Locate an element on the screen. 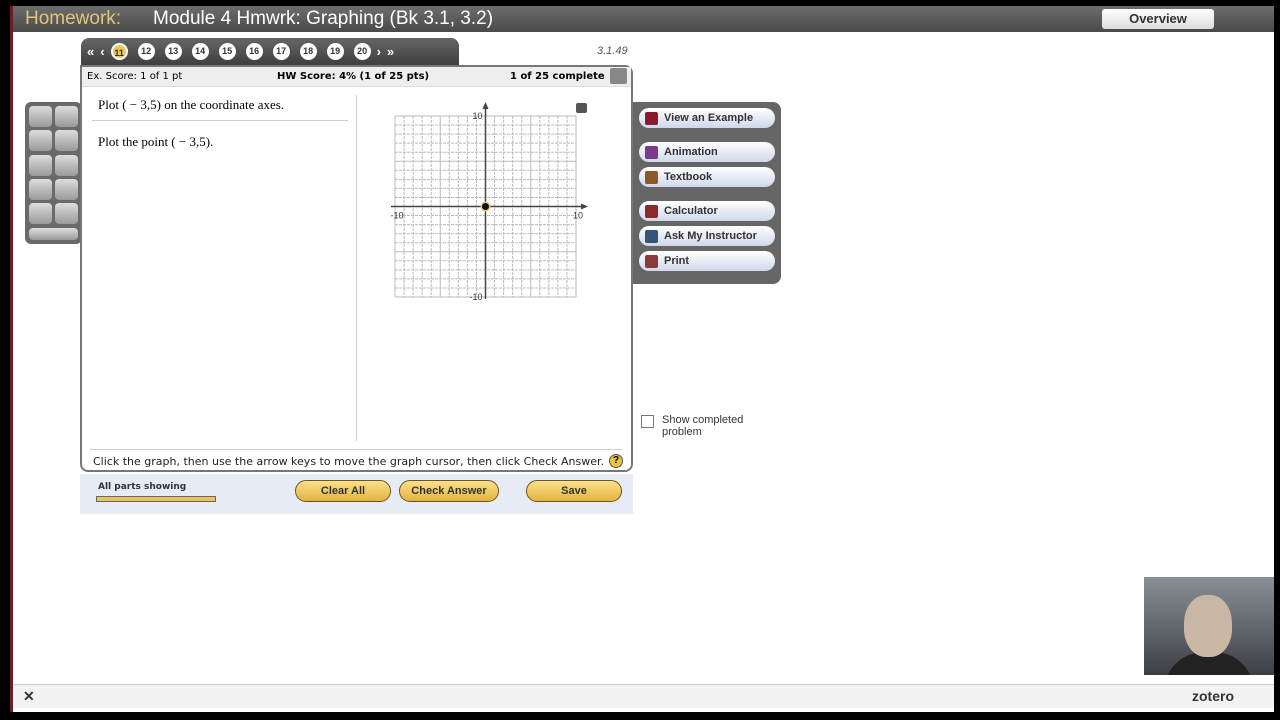 The height and width of the screenshot is (720, 1280). assignment-title: Module 4 Hmwrk: Graphing (Bk 3.1, 3.2) is located at coordinates (323, 18).